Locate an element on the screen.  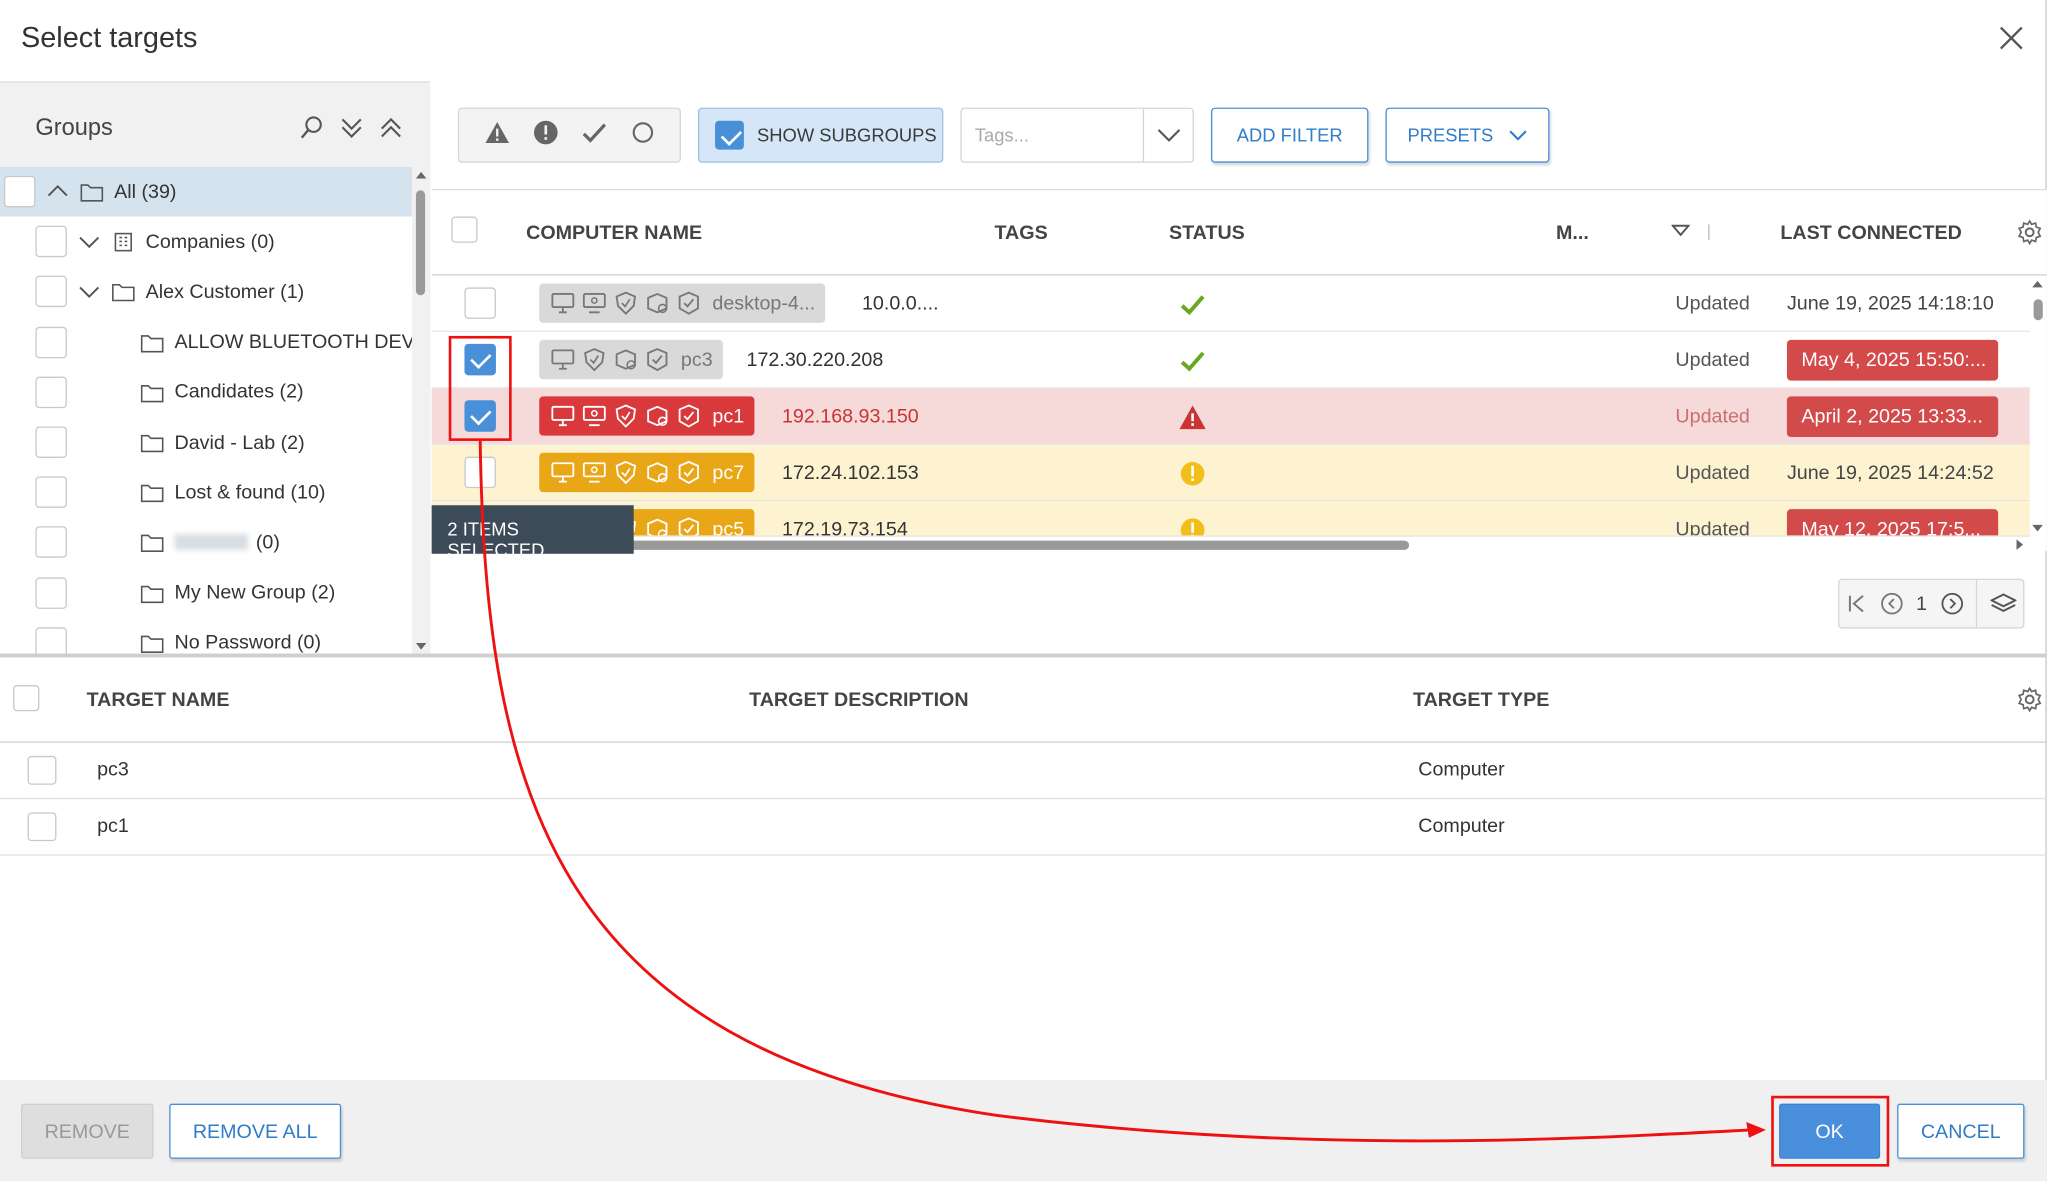
targets-select-all-checkbox is located at coordinates (26, 698).